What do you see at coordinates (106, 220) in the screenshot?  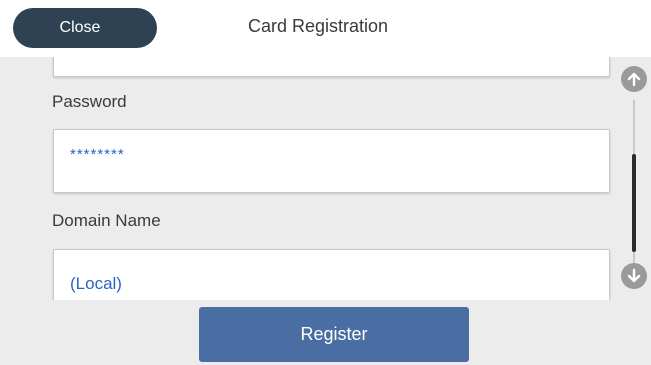 I see `domain-name-label: Domain Name` at bounding box center [106, 220].